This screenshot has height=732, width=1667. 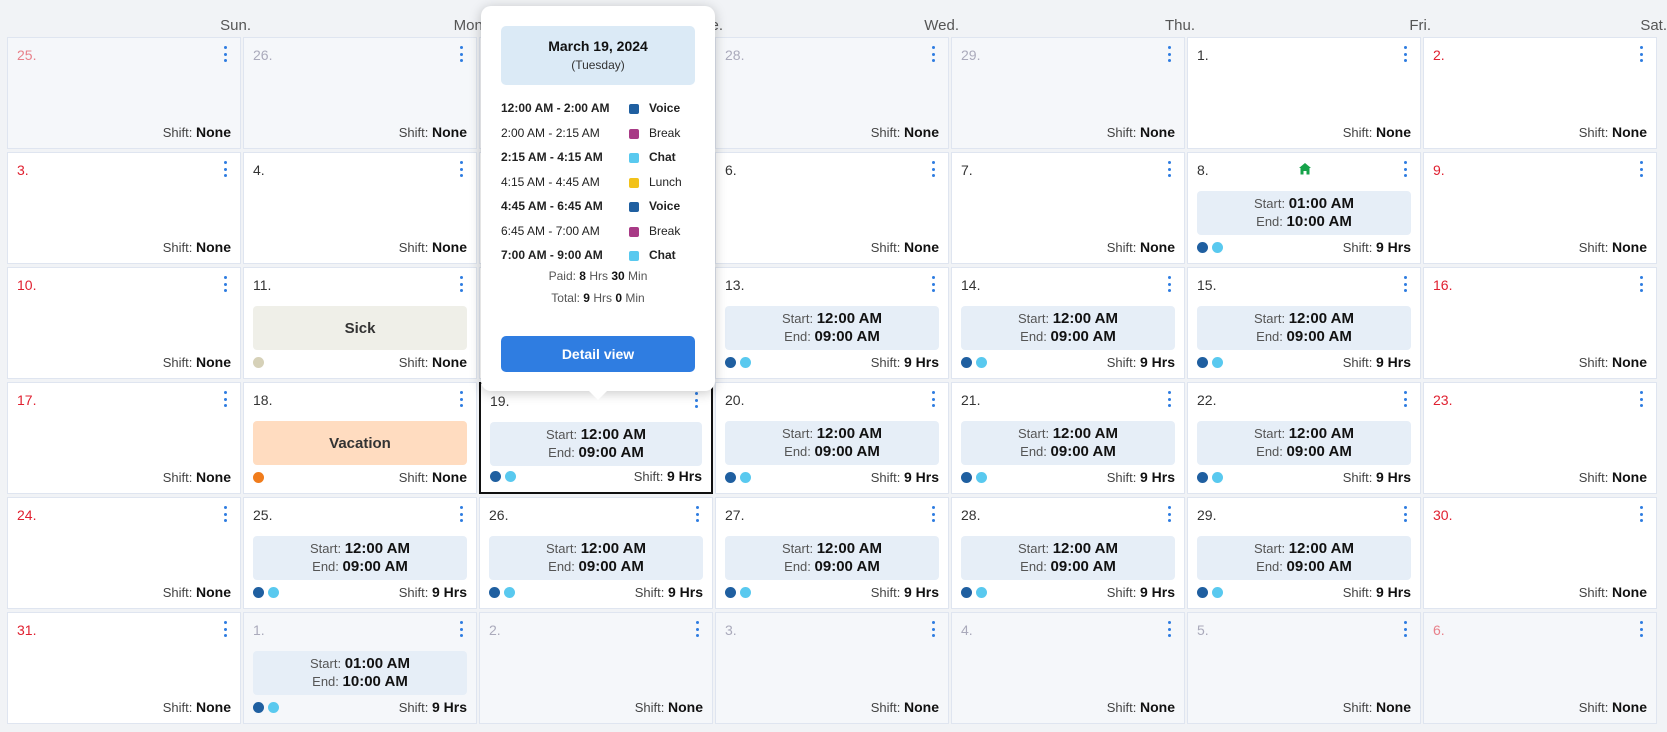 I want to click on calendar-day-cell: 10. Shift: None, so click(x=124, y=323).